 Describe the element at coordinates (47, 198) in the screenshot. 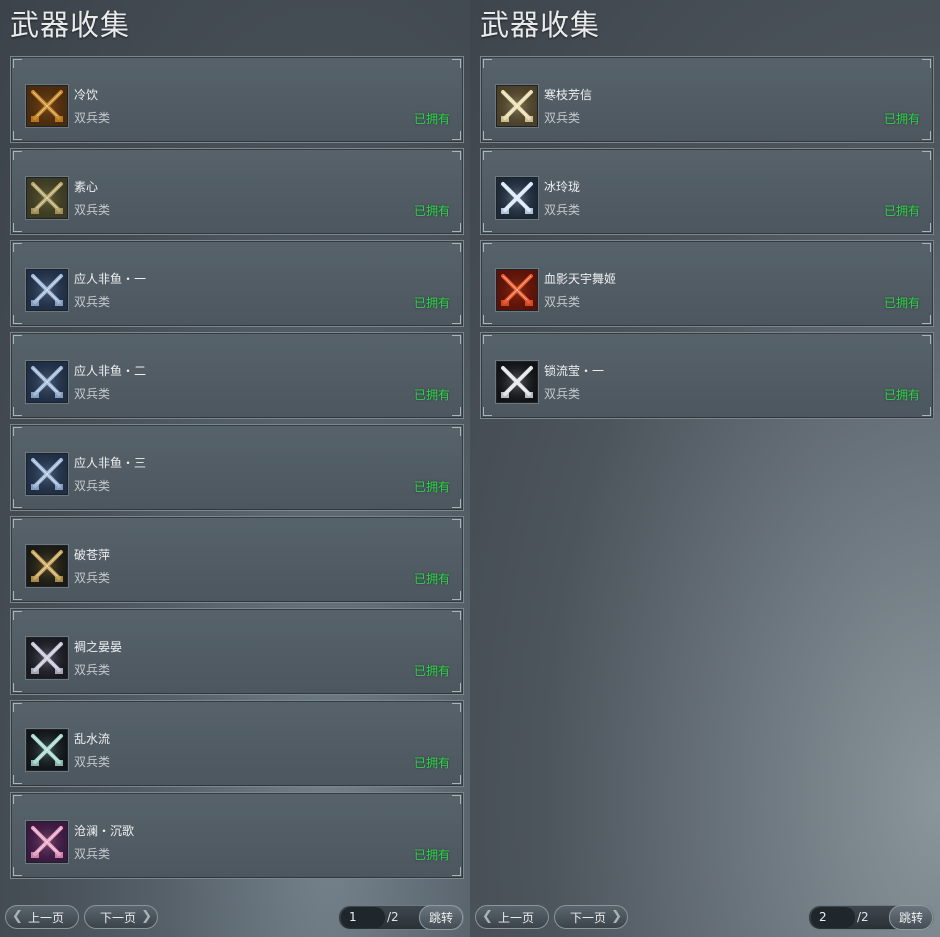

I see `olive-twin-blades-icon` at that location.